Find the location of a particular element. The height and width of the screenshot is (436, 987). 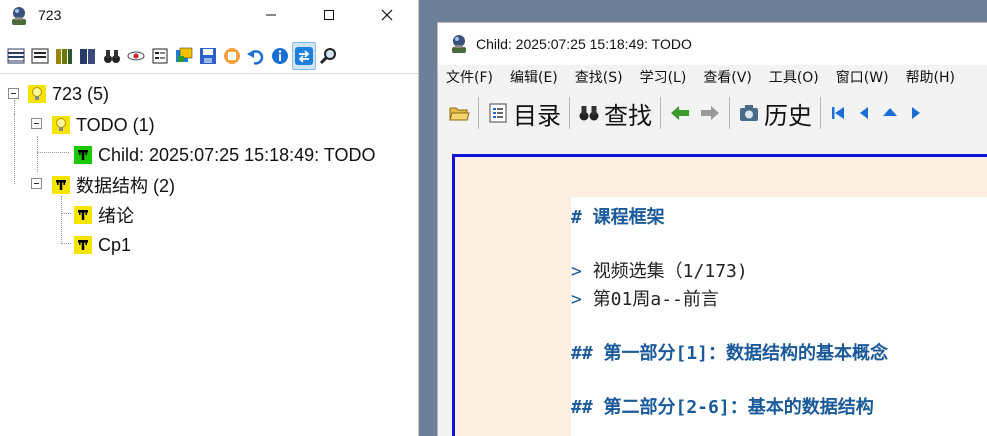

tree-node: TODO (1) is located at coordinates (103, 125).